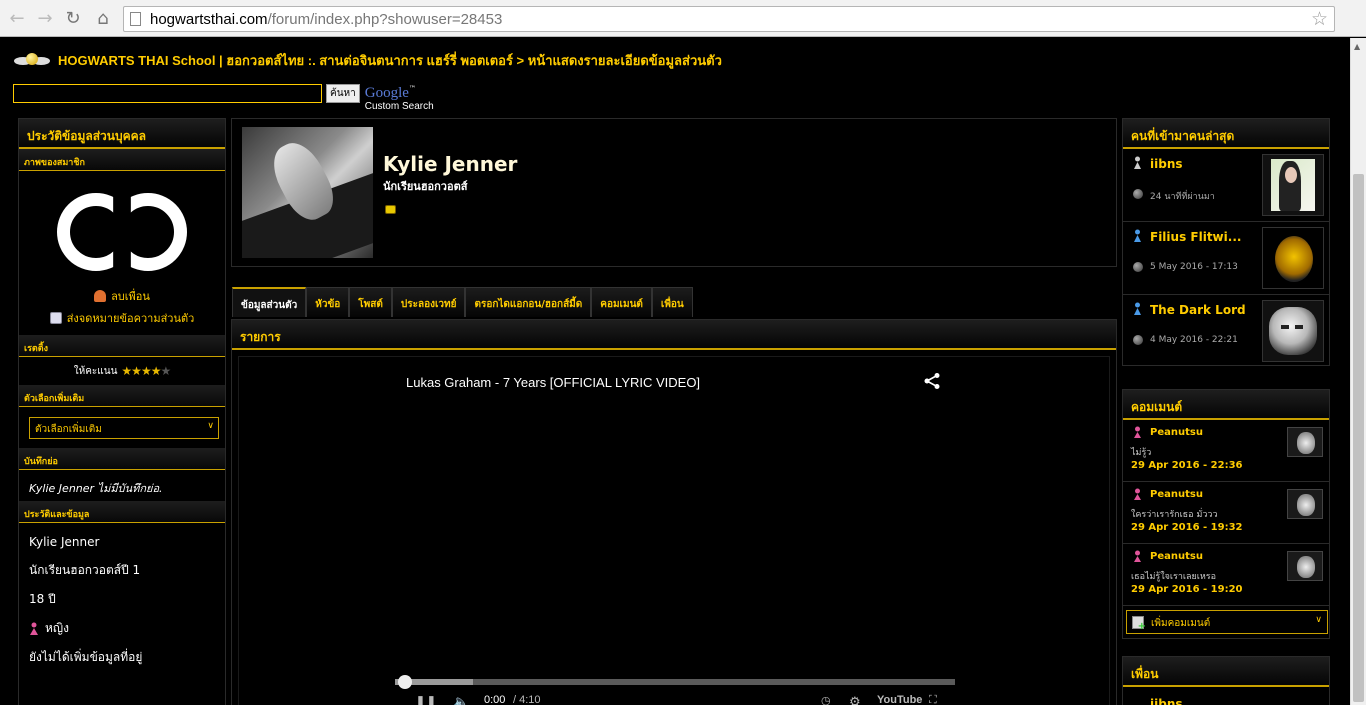  What do you see at coordinates (17, 19) in the screenshot?
I see `back-arrow-icon: ←` at bounding box center [17, 19].